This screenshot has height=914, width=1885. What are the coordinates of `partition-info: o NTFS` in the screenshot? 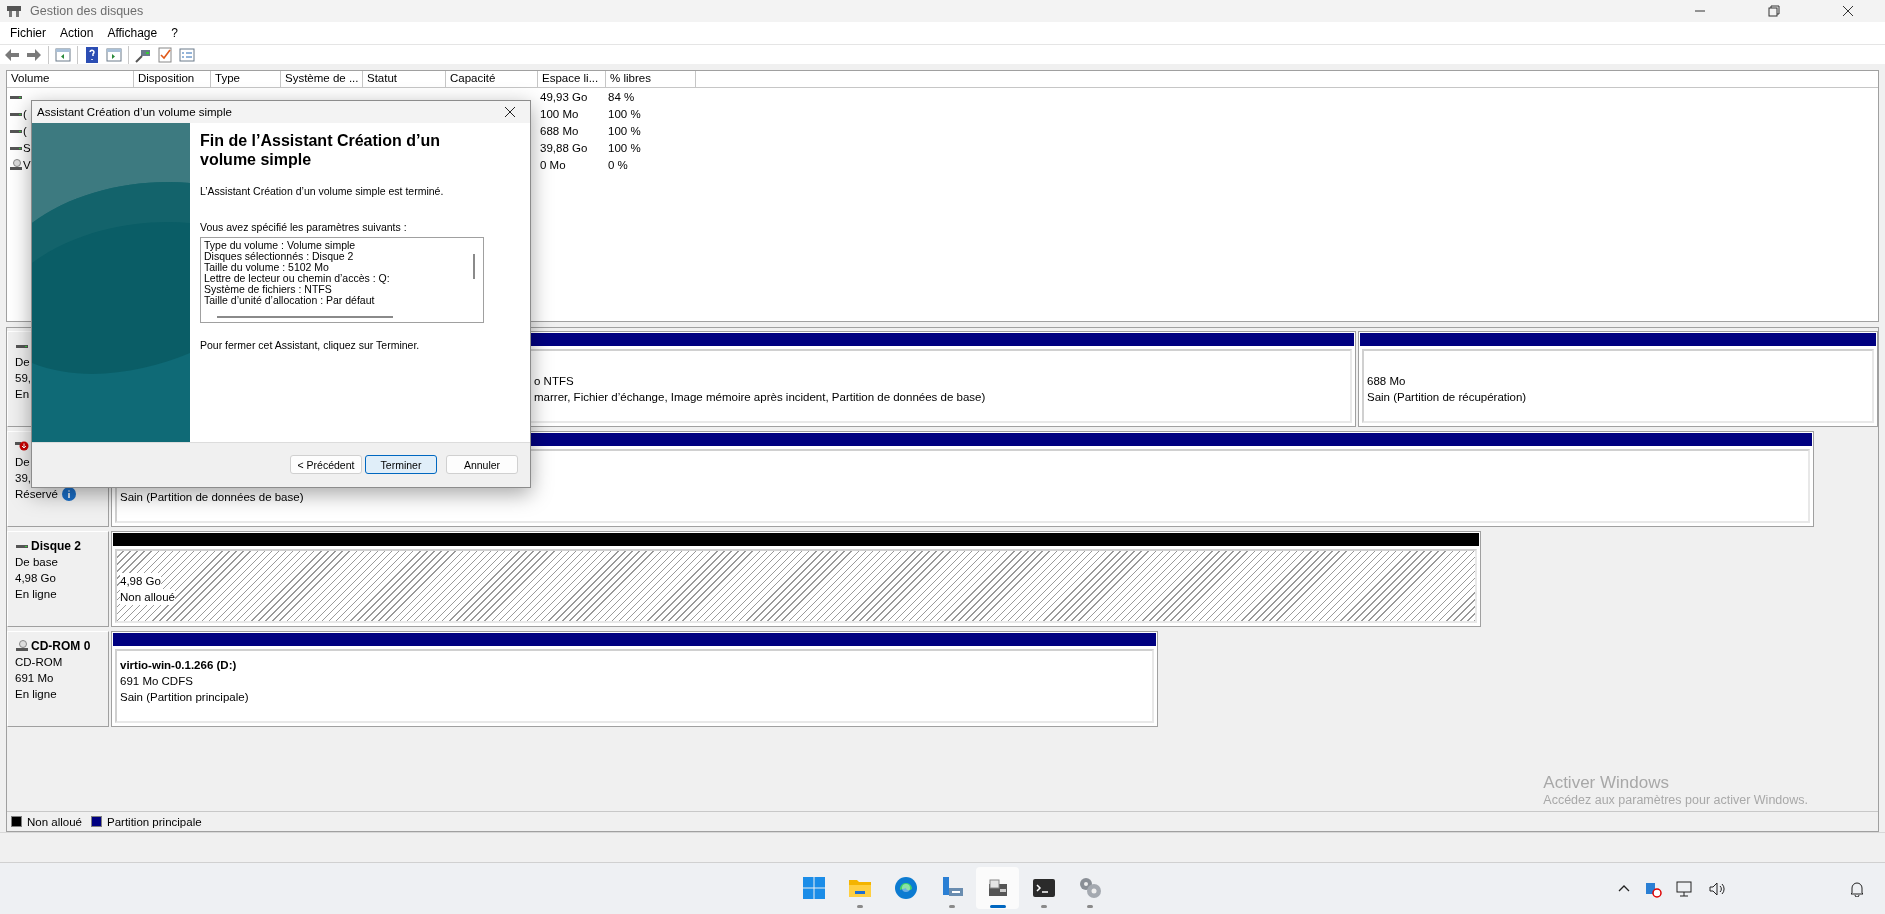 It's located at (554, 381).